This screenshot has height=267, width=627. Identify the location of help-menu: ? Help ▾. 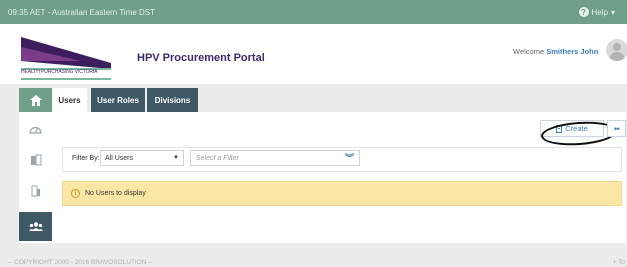
(596, 12).